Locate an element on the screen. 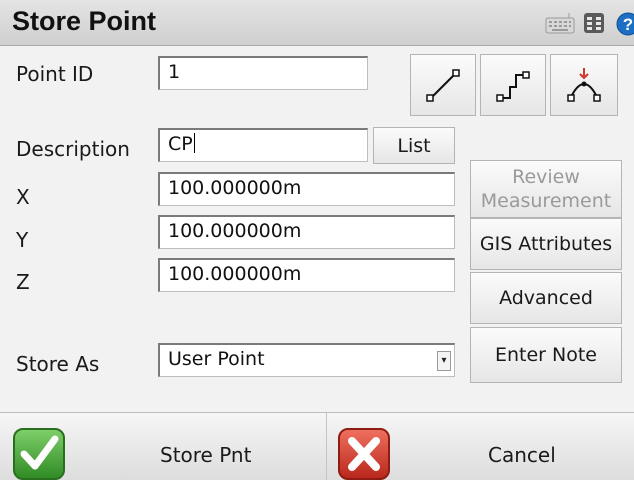 The width and height of the screenshot is (634, 480). title-bar: Store Point ? is located at coordinates (317, 23).